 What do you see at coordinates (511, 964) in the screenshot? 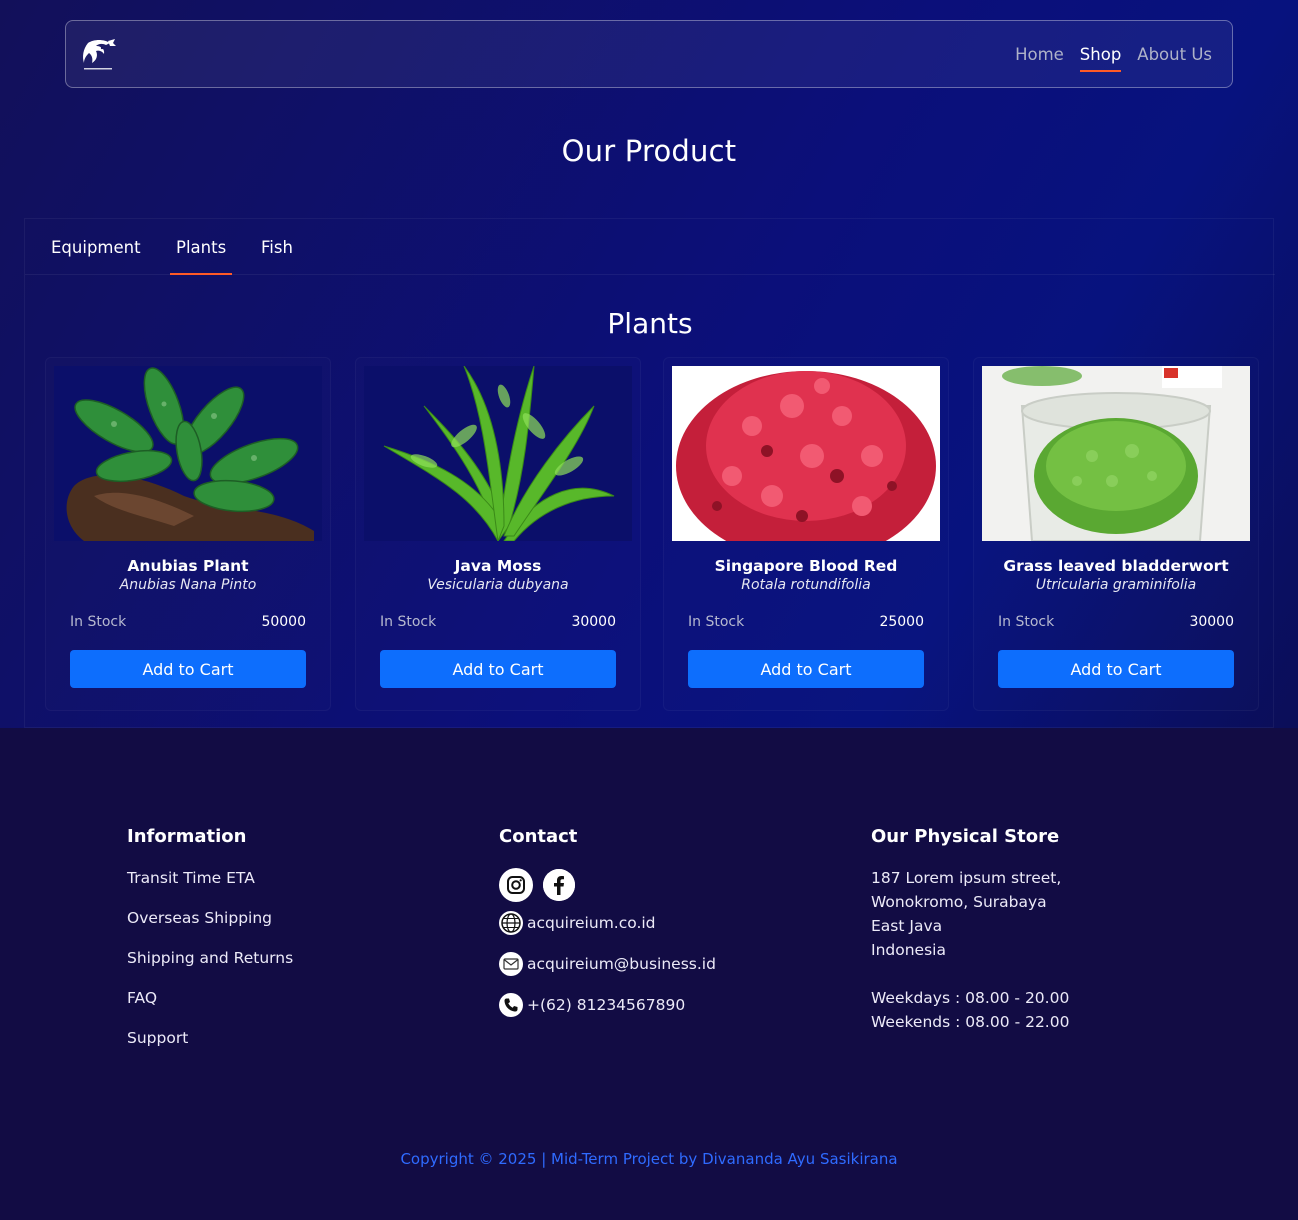
I see `envelope-icon` at bounding box center [511, 964].